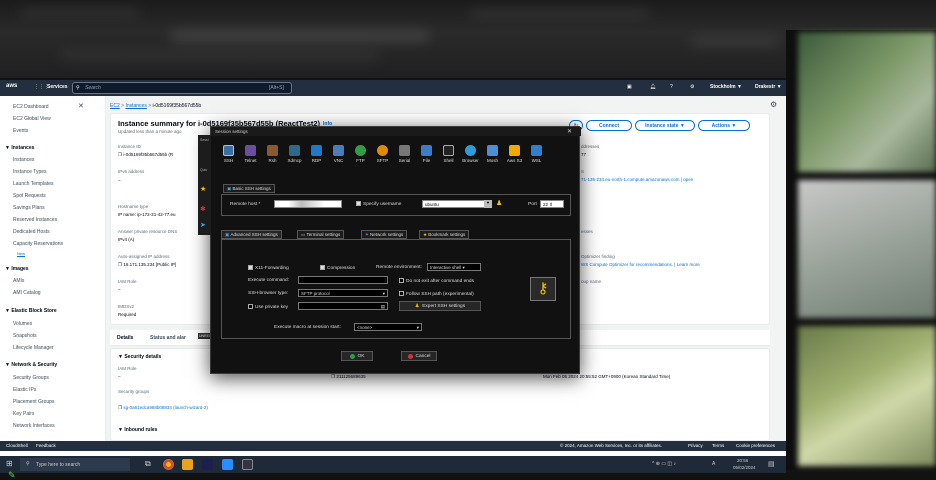 The height and width of the screenshot is (480, 936). What do you see at coordinates (9, 463) in the screenshot?
I see `windows-start-icon: ⊞` at bounding box center [9, 463].